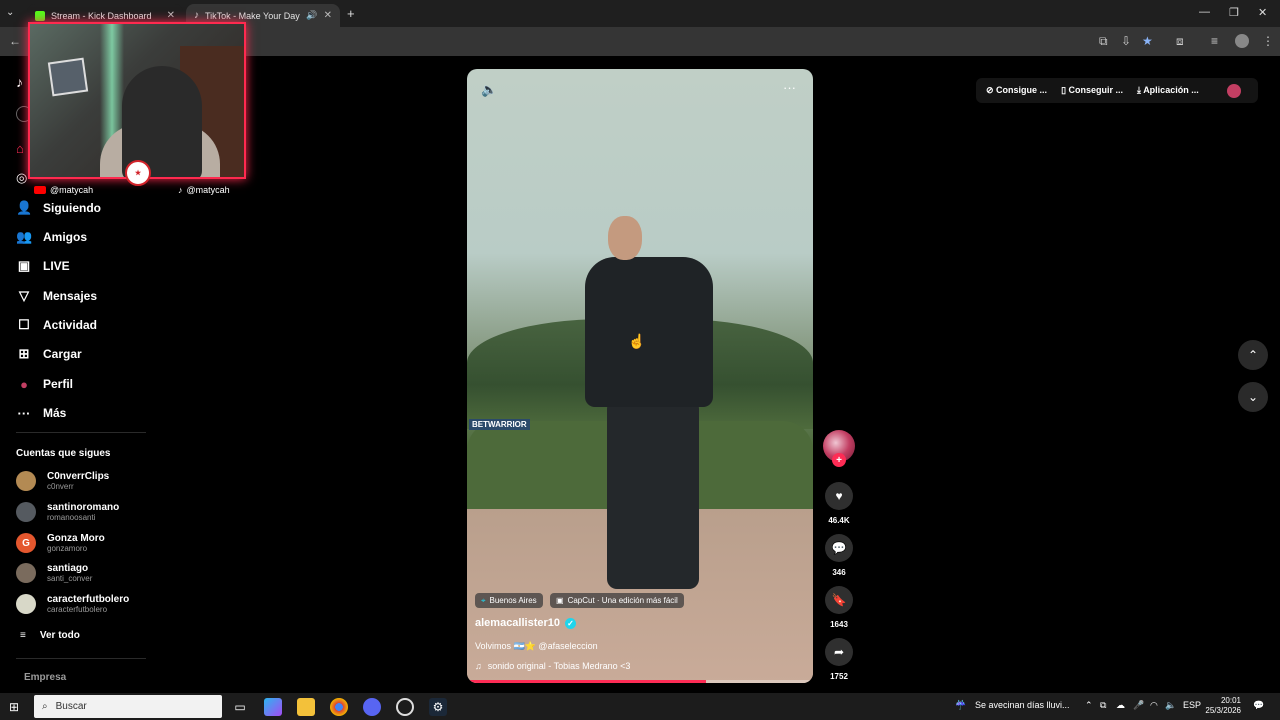 This screenshot has height=720, width=1280. I want to click on see-all-label: Ver todo, so click(59, 635).